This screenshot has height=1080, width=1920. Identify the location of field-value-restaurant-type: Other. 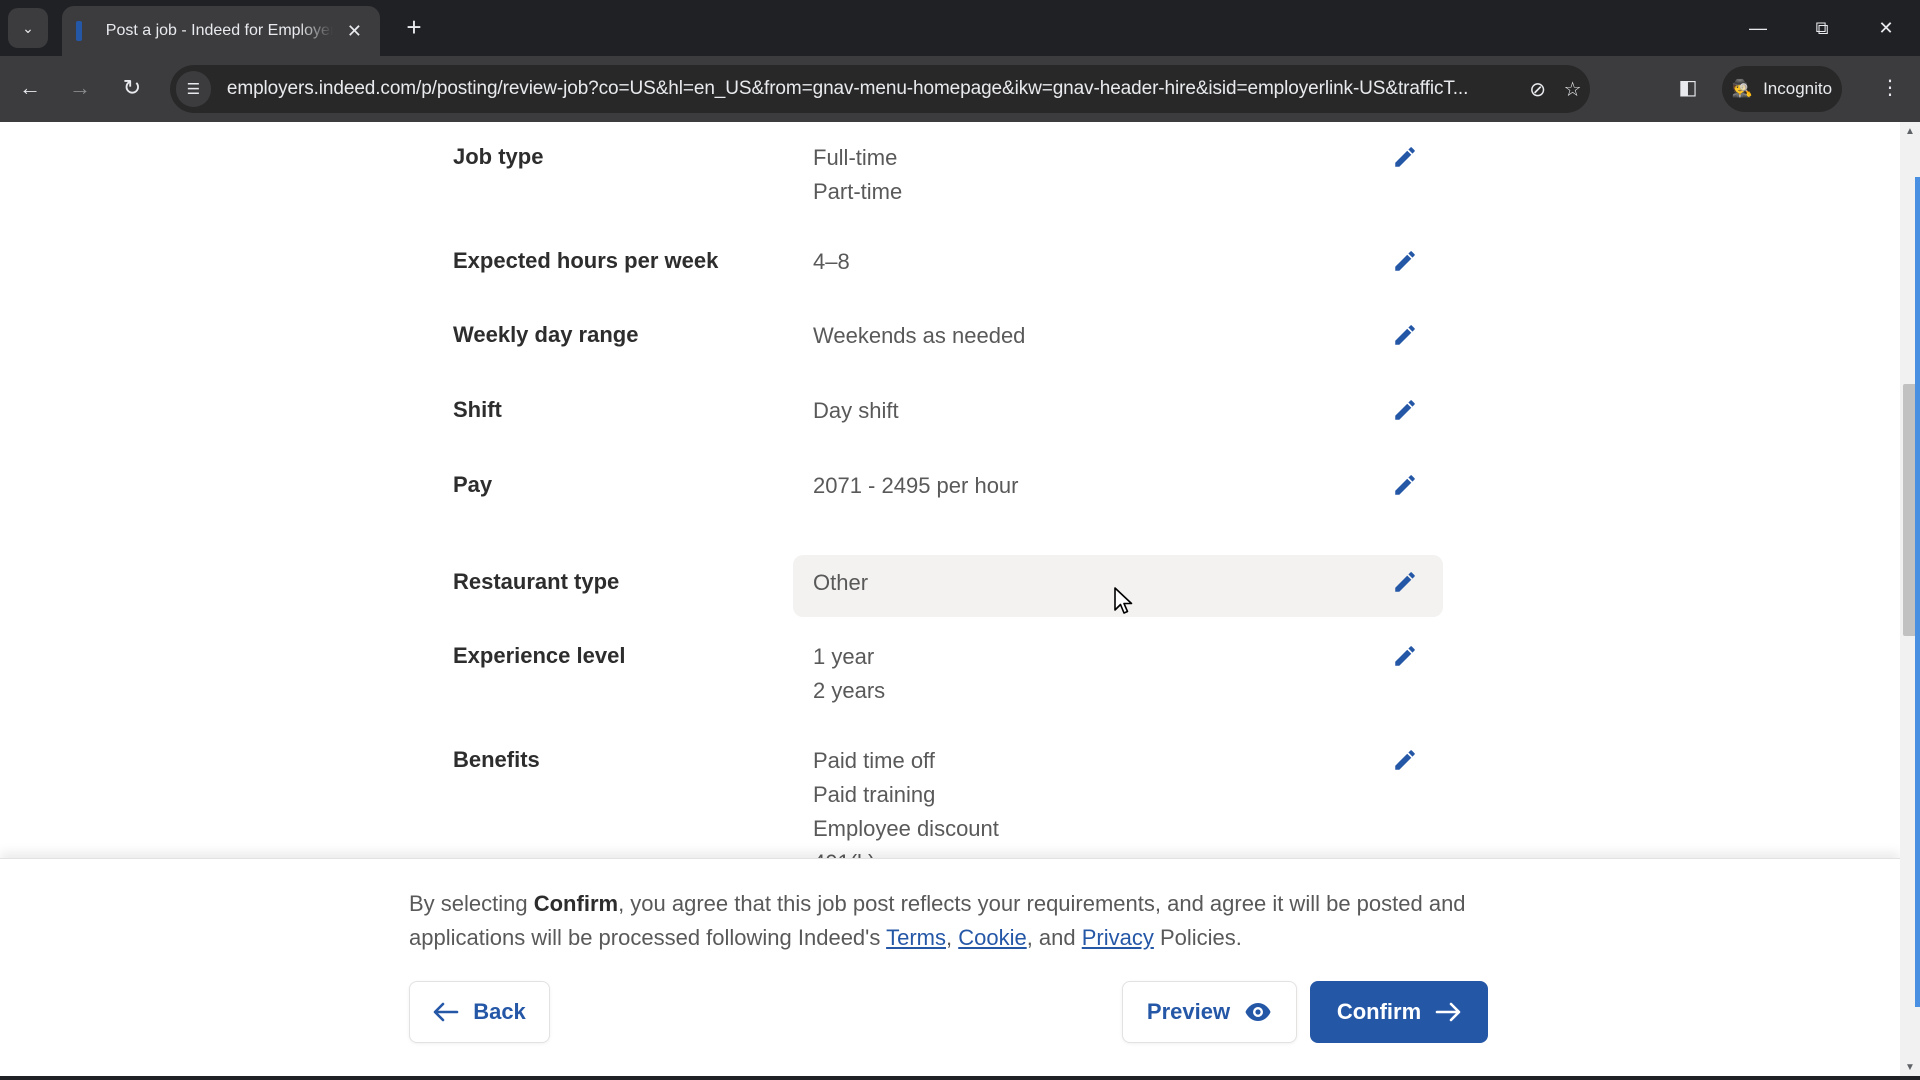
(840, 583).